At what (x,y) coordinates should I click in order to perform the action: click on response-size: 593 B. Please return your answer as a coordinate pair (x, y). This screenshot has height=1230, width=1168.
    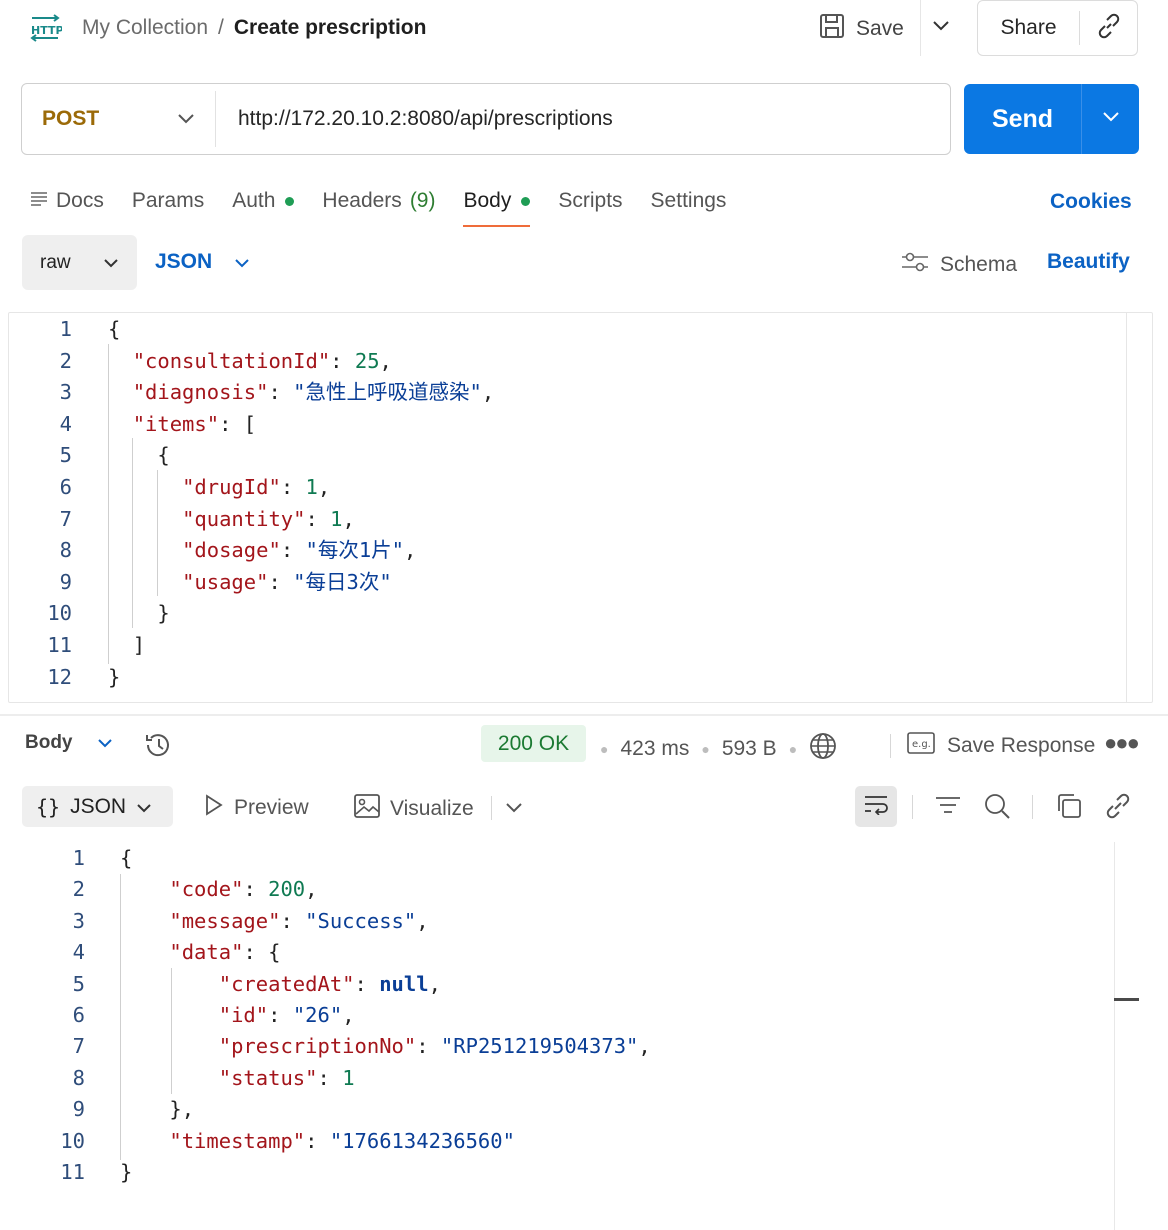
    Looking at the image, I should click on (749, 749).